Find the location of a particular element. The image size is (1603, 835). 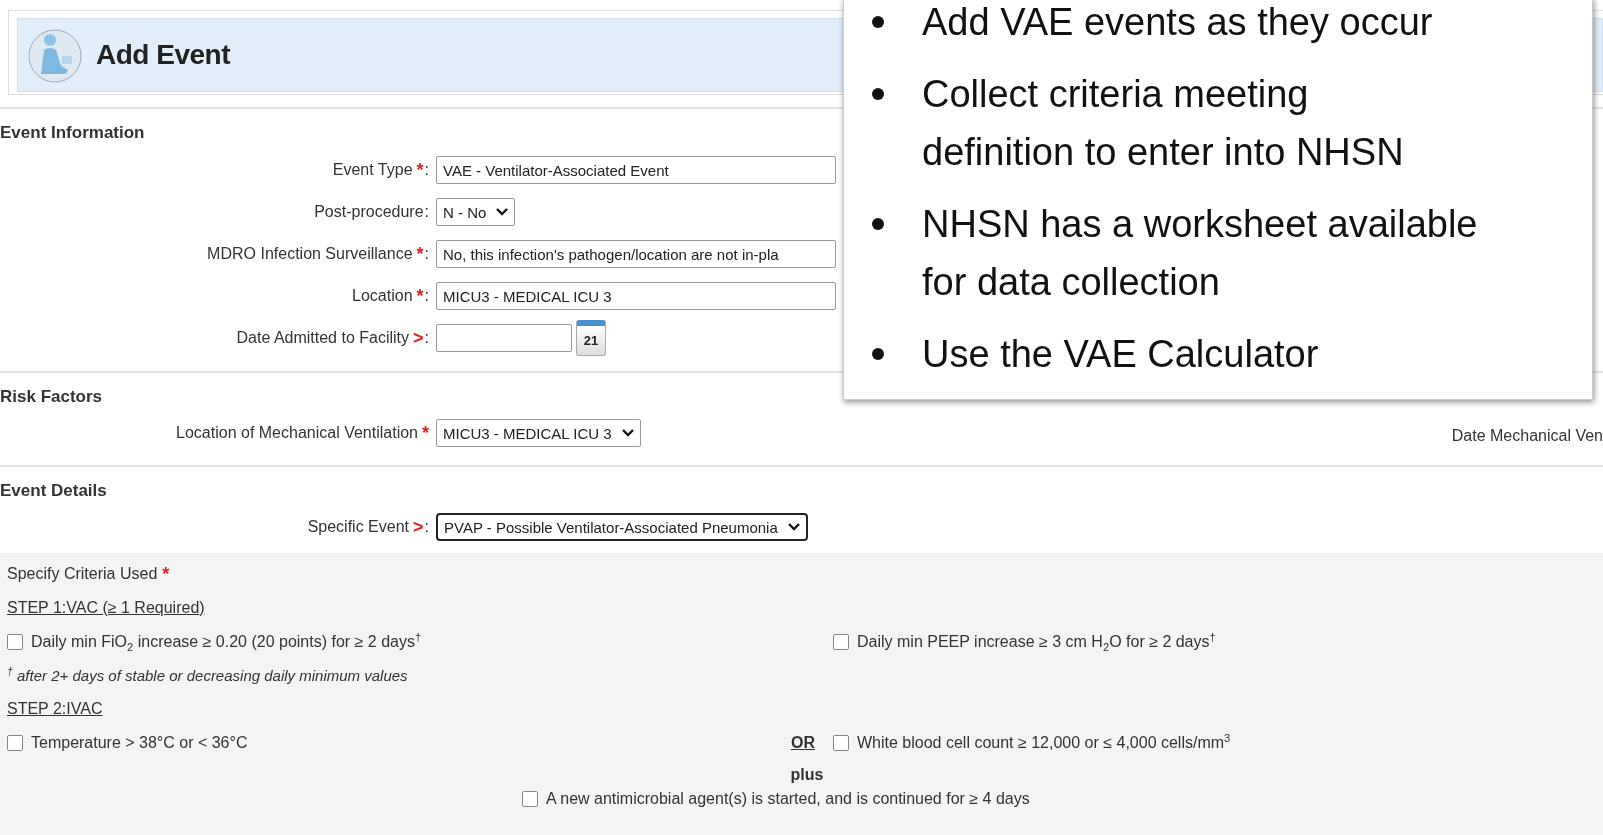

checkbox-option: Temperature > 38°C or < 36°C is located at coordinates (390, 743).